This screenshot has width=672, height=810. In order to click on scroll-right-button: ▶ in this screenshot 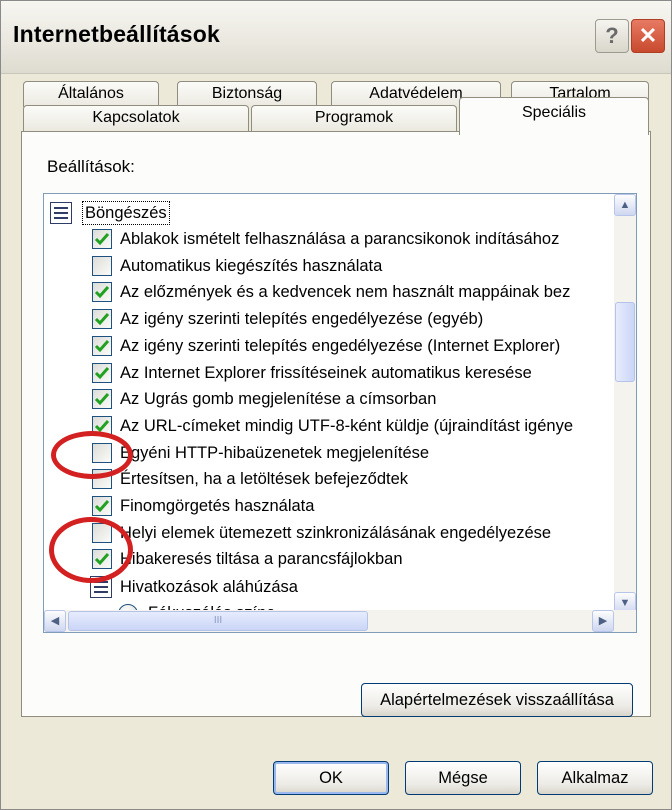, I will do `click(603, 621)`.